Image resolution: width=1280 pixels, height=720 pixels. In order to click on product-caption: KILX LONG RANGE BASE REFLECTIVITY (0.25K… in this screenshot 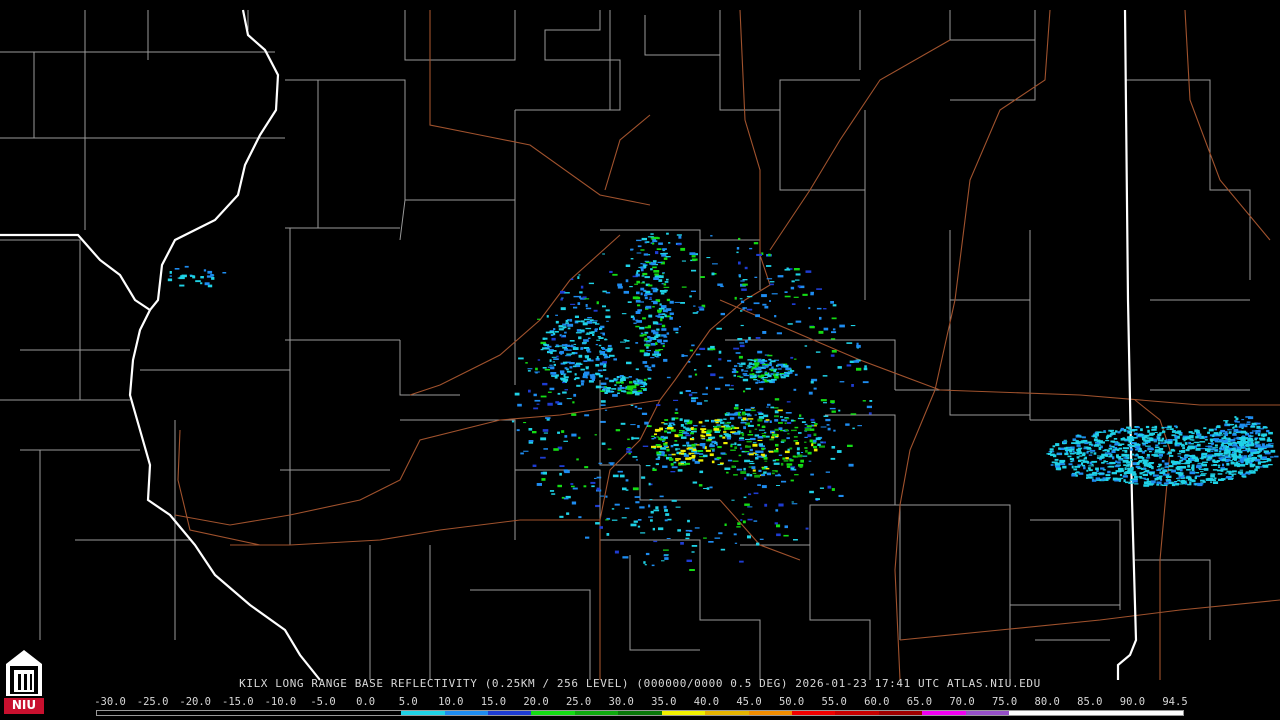, I will do `click(640, 683)`.